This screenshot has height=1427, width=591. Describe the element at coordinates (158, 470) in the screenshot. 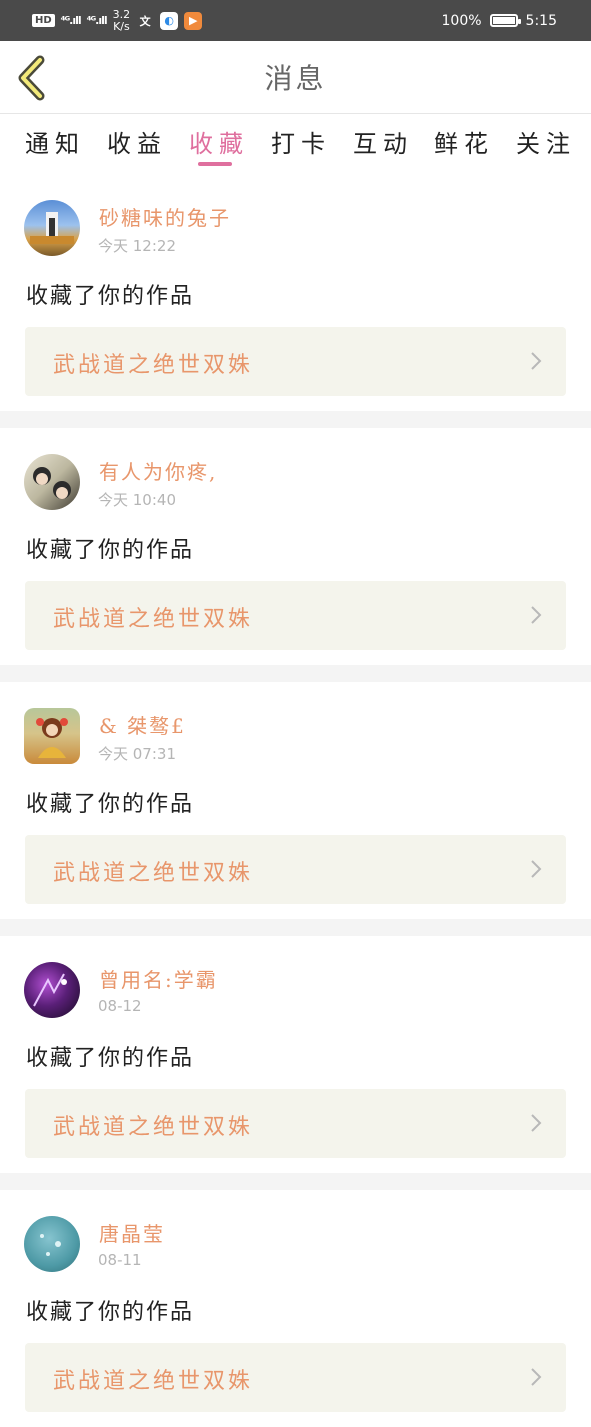

I see `username: 有人为你疼,` at that location.